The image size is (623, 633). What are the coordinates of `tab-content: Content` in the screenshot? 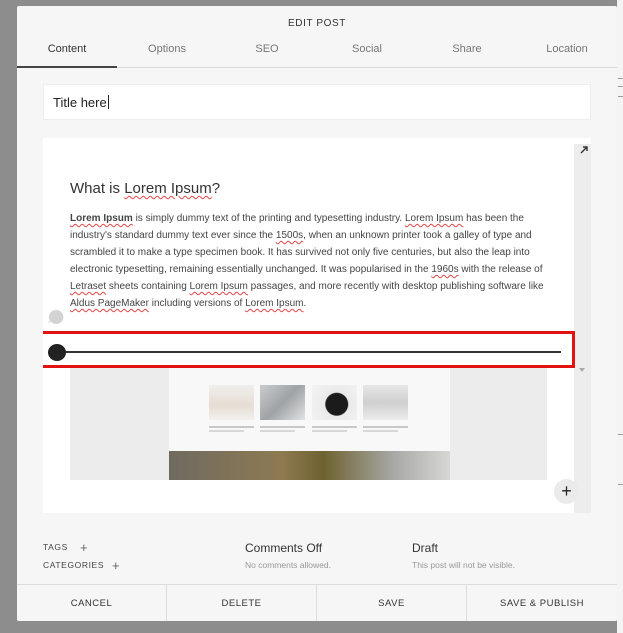 It's located at (67, 53).